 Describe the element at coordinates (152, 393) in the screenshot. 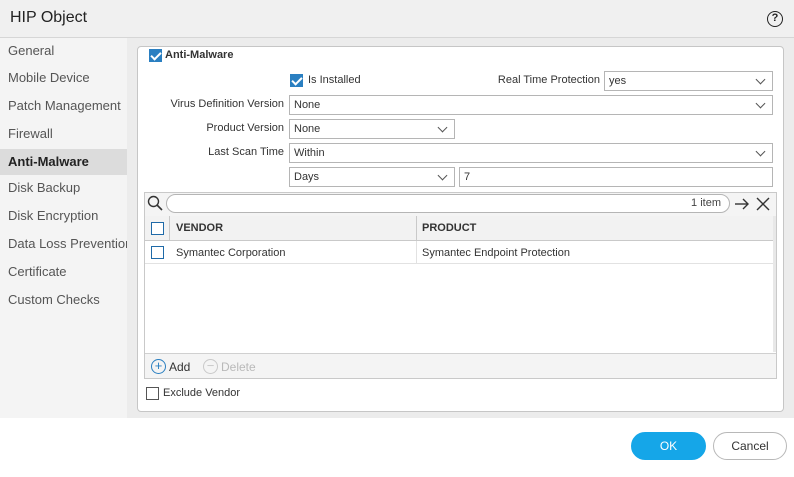

I see `exclude-vendor-checkbox` at that location.